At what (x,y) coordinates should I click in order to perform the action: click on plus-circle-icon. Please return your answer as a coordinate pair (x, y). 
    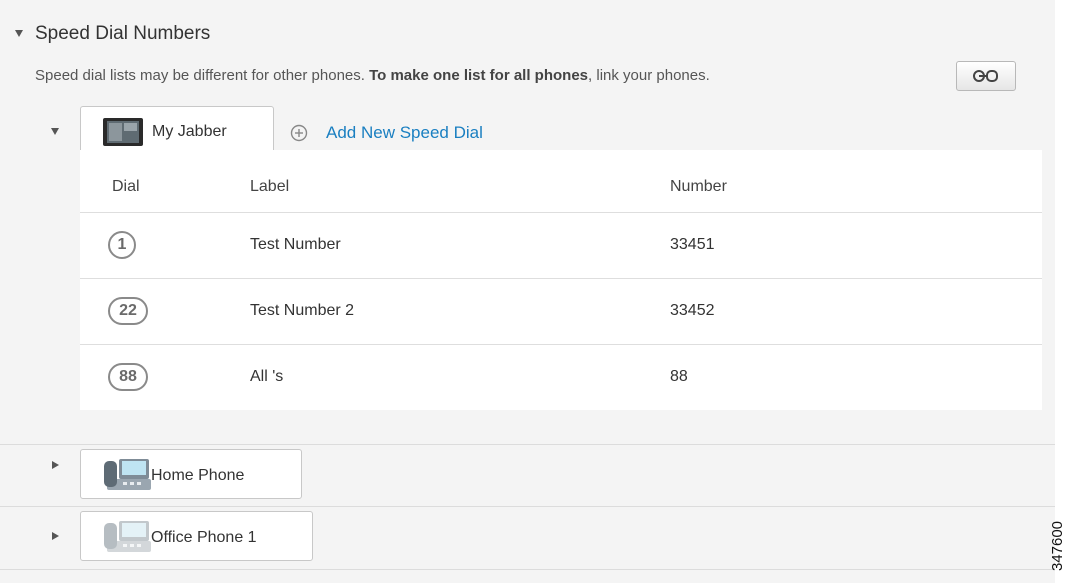
    Looking at the image, I should click on (299, 133).